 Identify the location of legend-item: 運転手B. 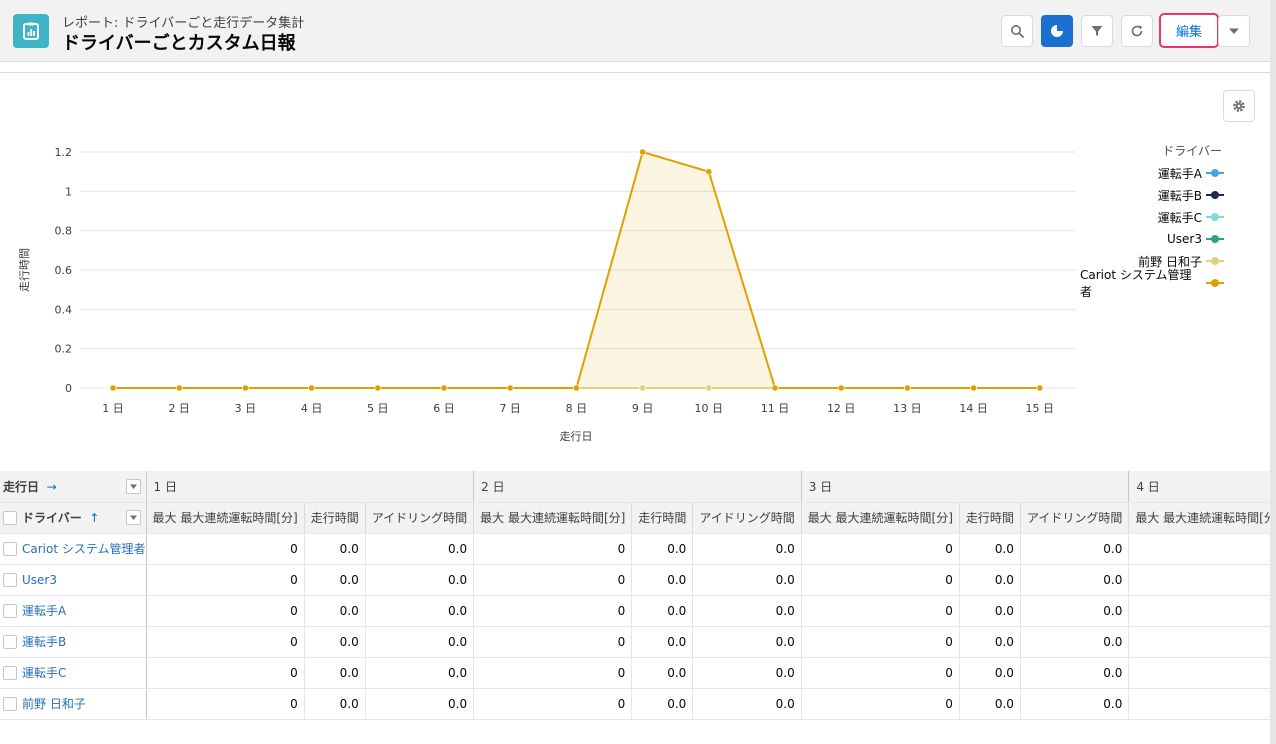
(1155, 195).